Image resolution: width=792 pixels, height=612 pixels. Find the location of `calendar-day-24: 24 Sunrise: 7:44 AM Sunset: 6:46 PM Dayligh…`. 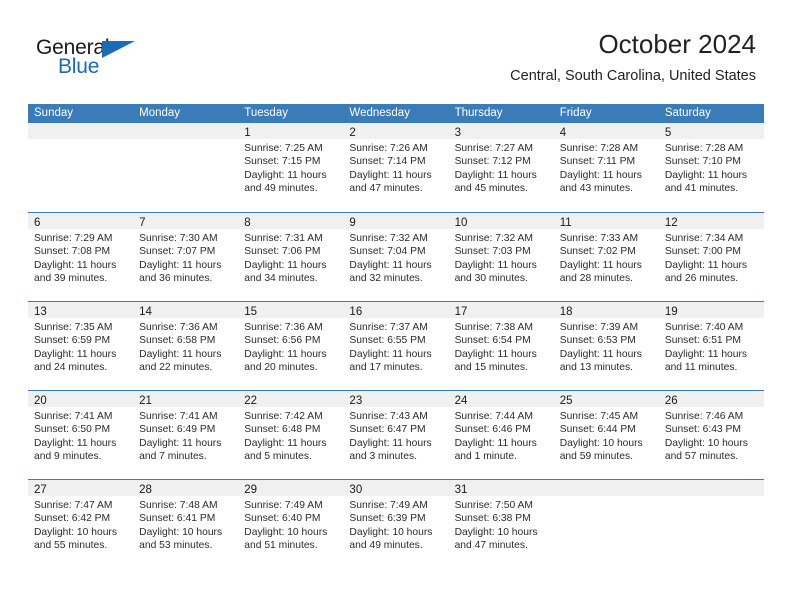

calendar-day-24: 24 Sunrise: 7:44 AM Sunset: 6:46 PM Dayligh… is located at coordinates (501, 435).